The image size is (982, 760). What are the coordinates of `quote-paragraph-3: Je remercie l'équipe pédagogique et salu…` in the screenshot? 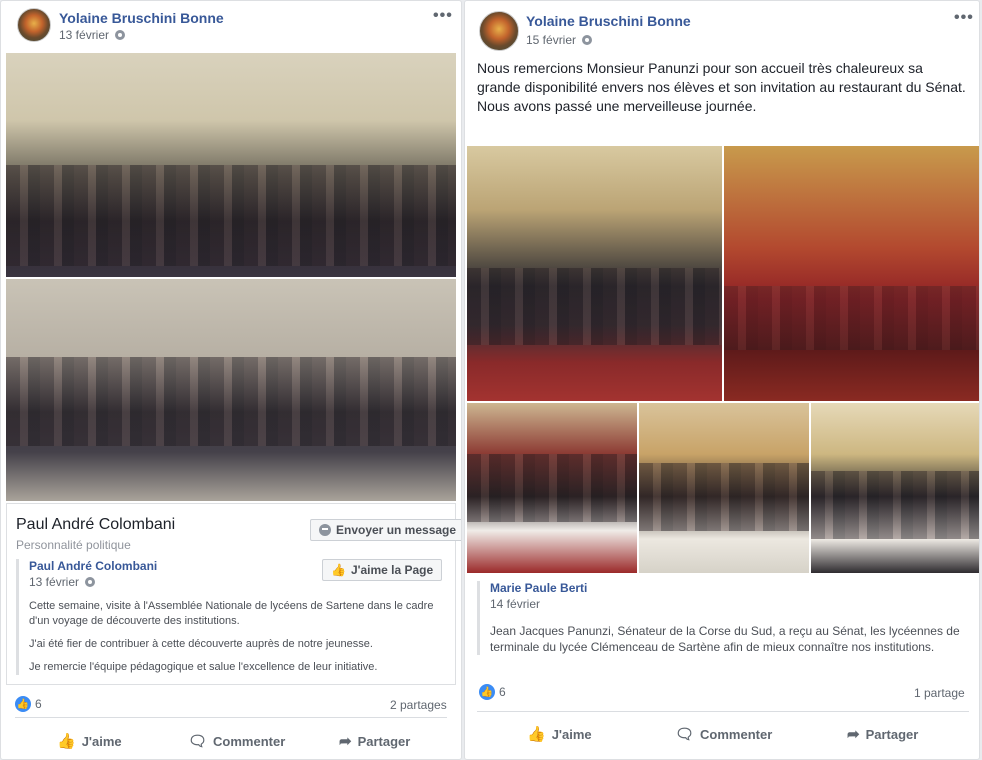 It's located at (203, 667).